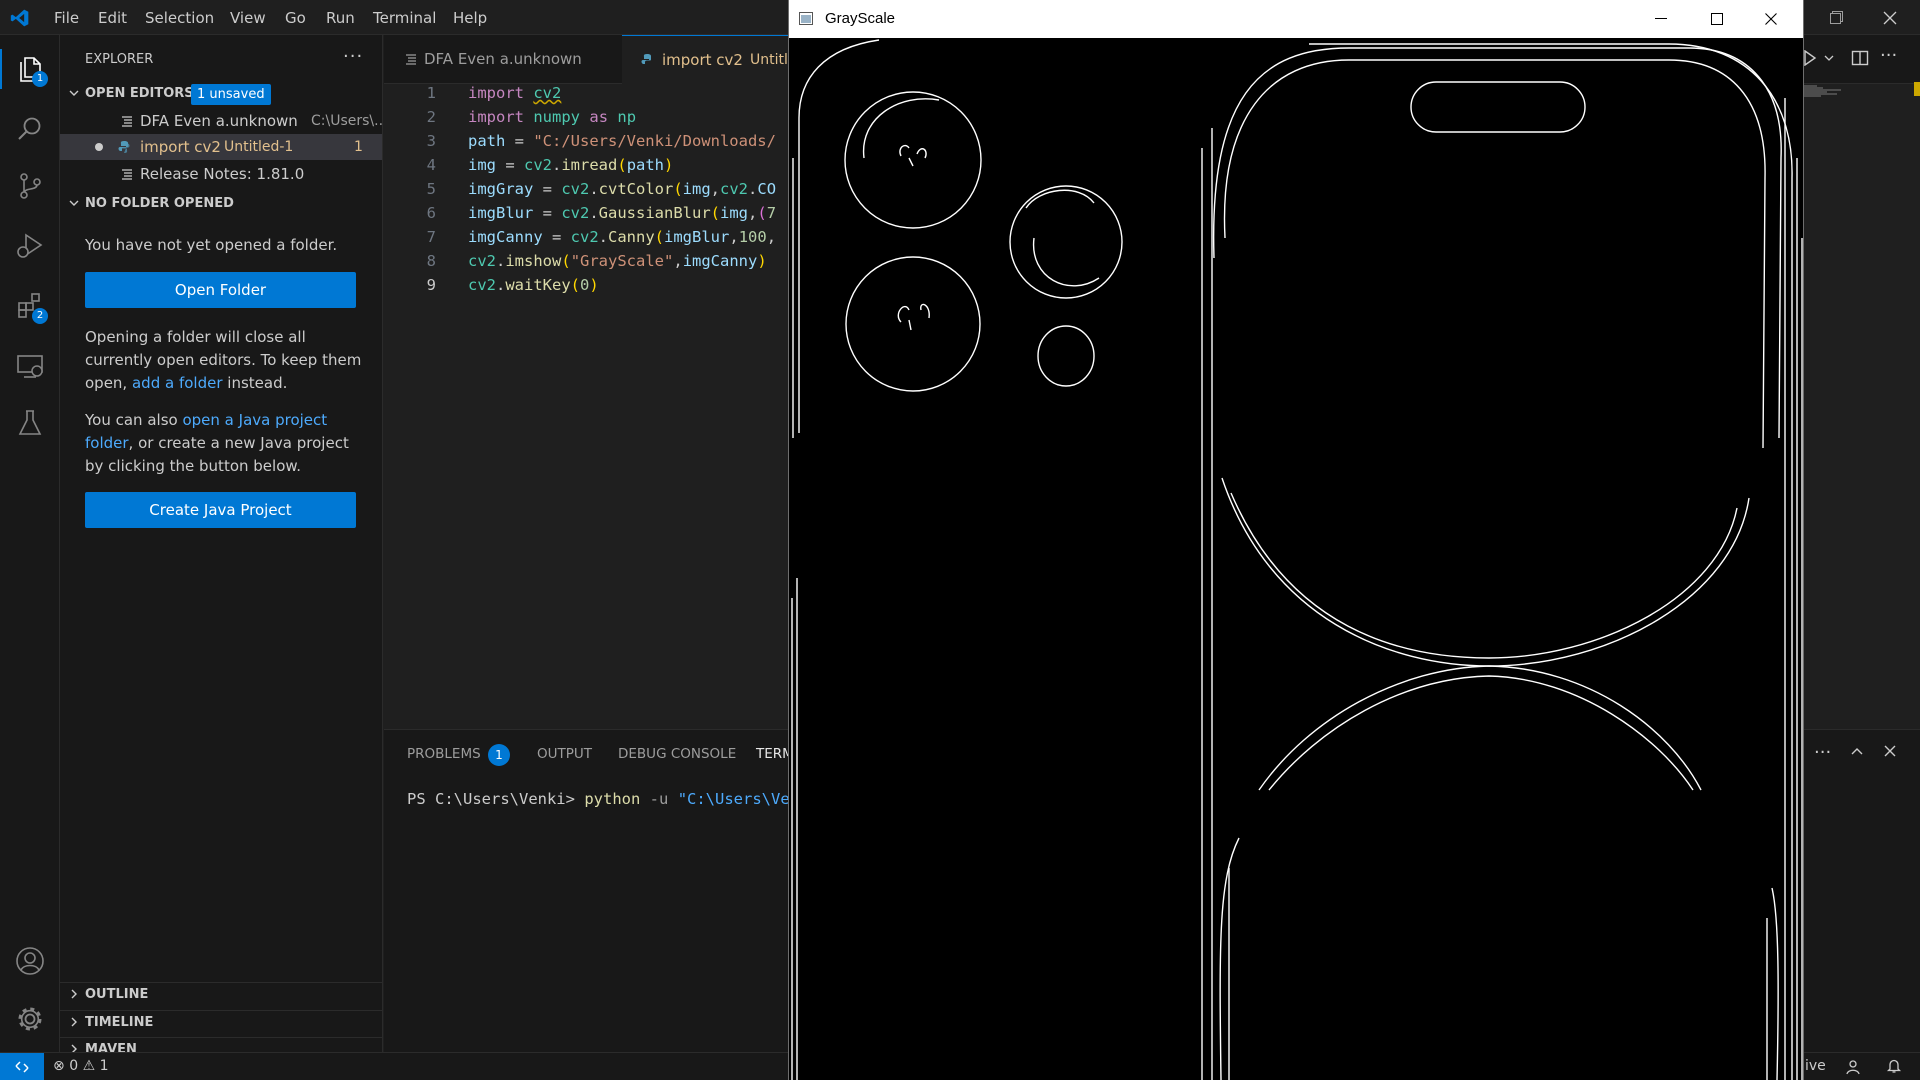  I want to click on open-editors-label: OPEN EDITORS, so click(139, 93).